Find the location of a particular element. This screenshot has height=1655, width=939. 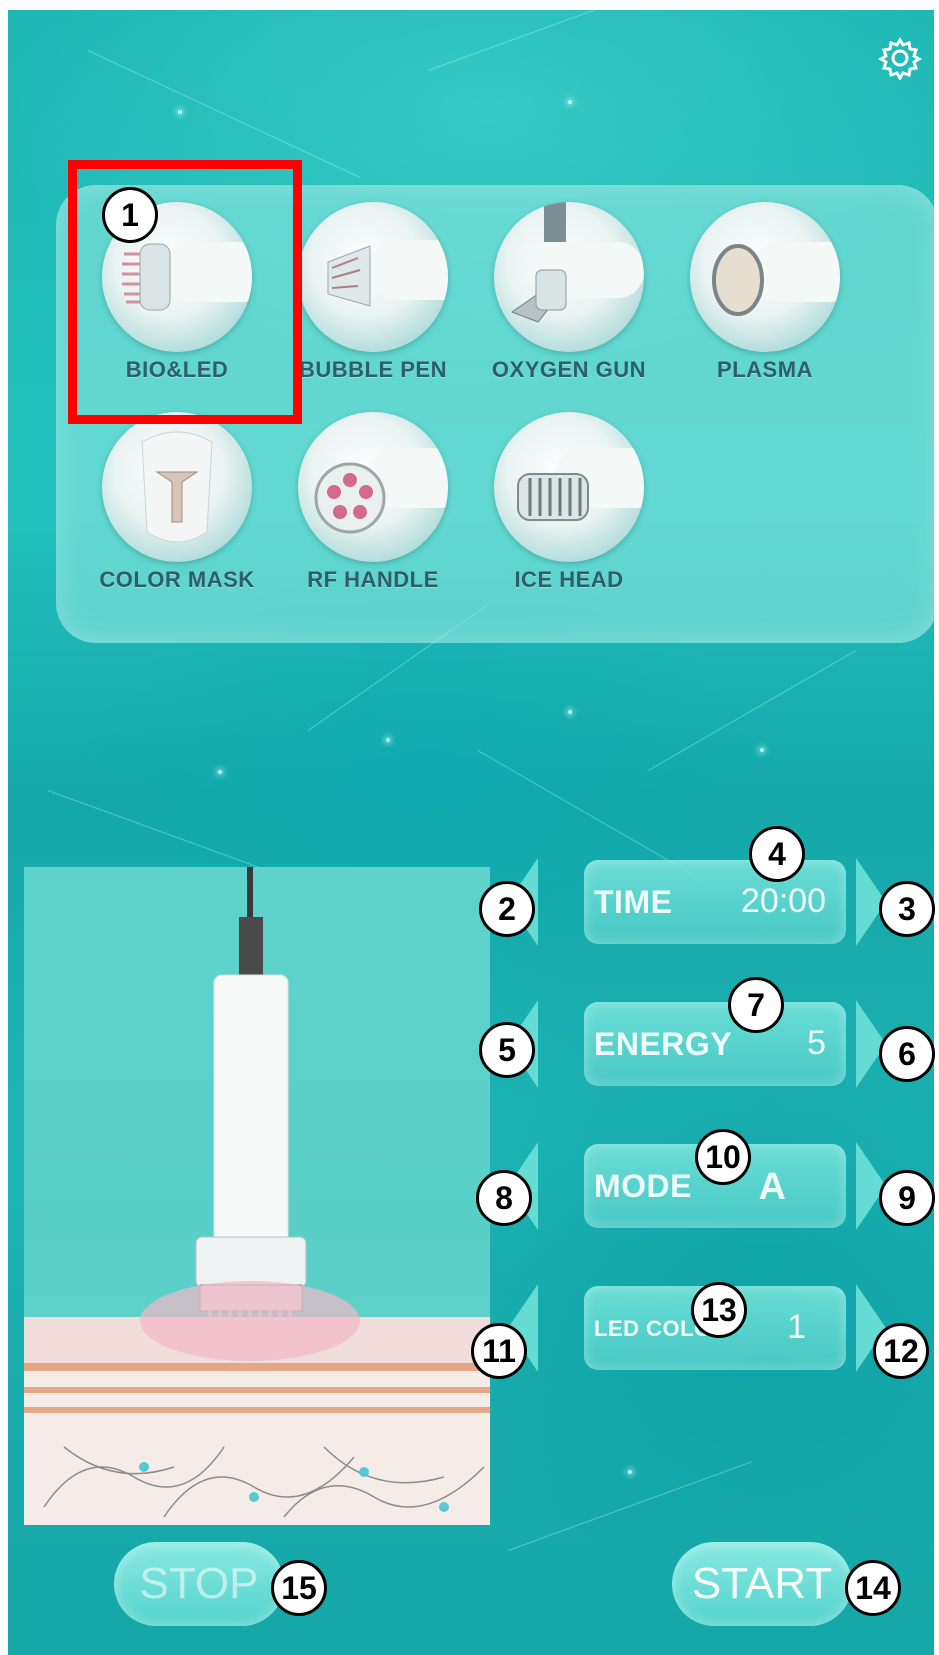

handle-oxygen-gun: OXYGEN GUN is located at coordinates (555, 297).